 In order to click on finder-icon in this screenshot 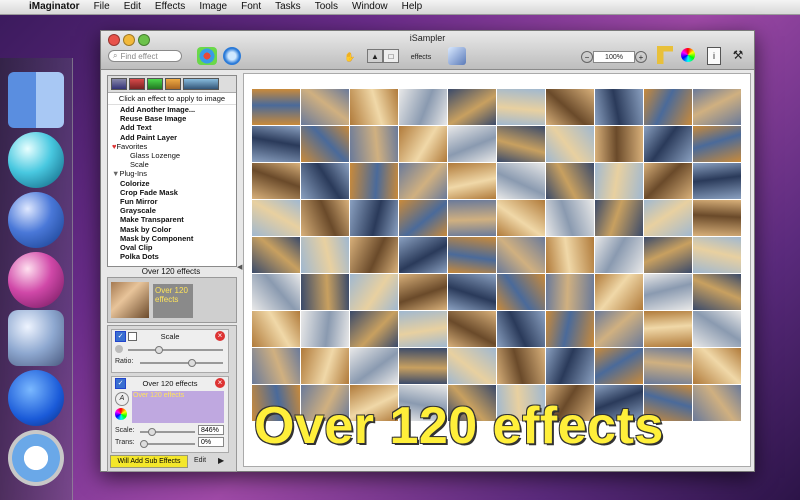, I will do `click(36, 100)`.